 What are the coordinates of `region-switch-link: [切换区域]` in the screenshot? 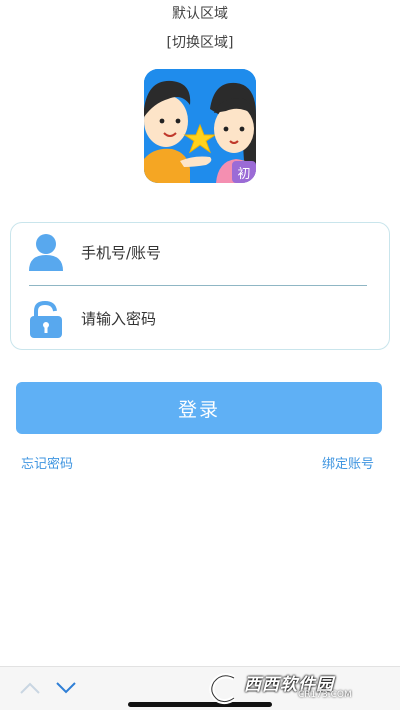 It's located at (200, 42).